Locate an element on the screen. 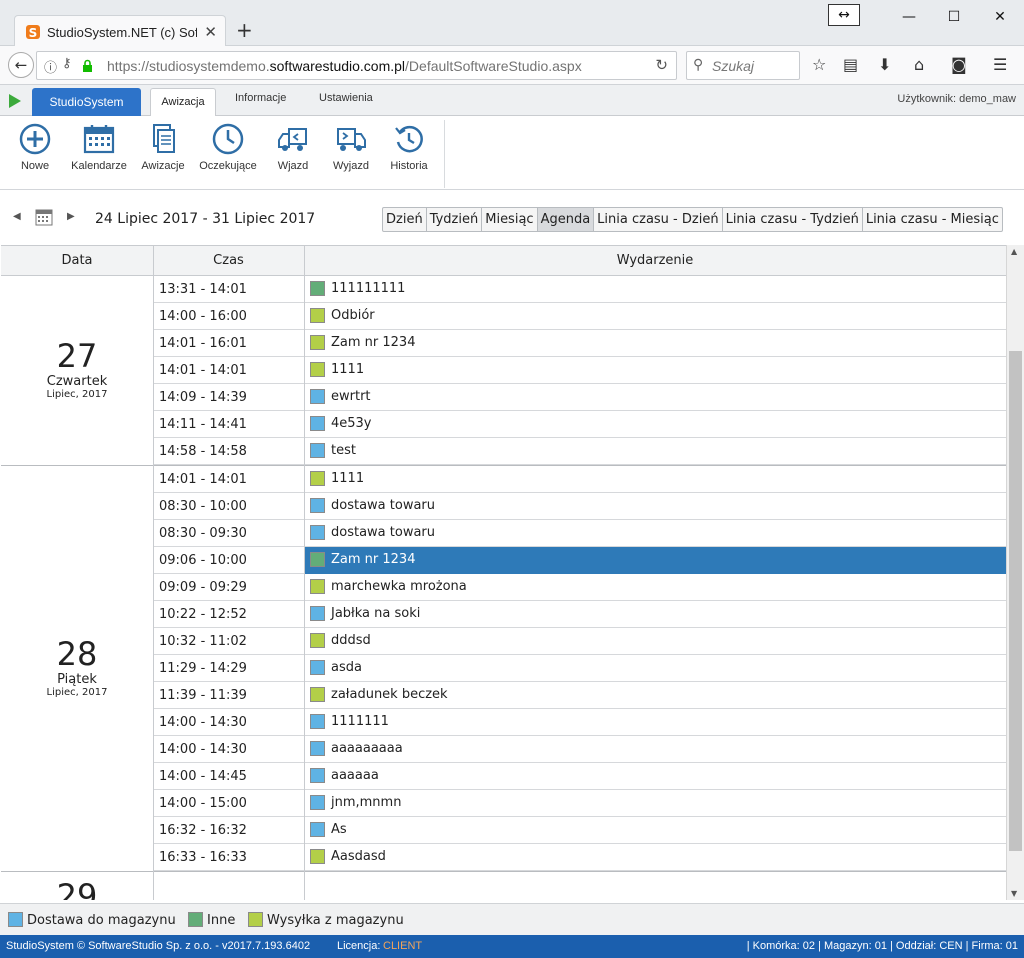 The height and width of the screenshot is (958, 1024). table-row: 14:09 - 14:39 ewrtrt is located at coordinates (579, 397).